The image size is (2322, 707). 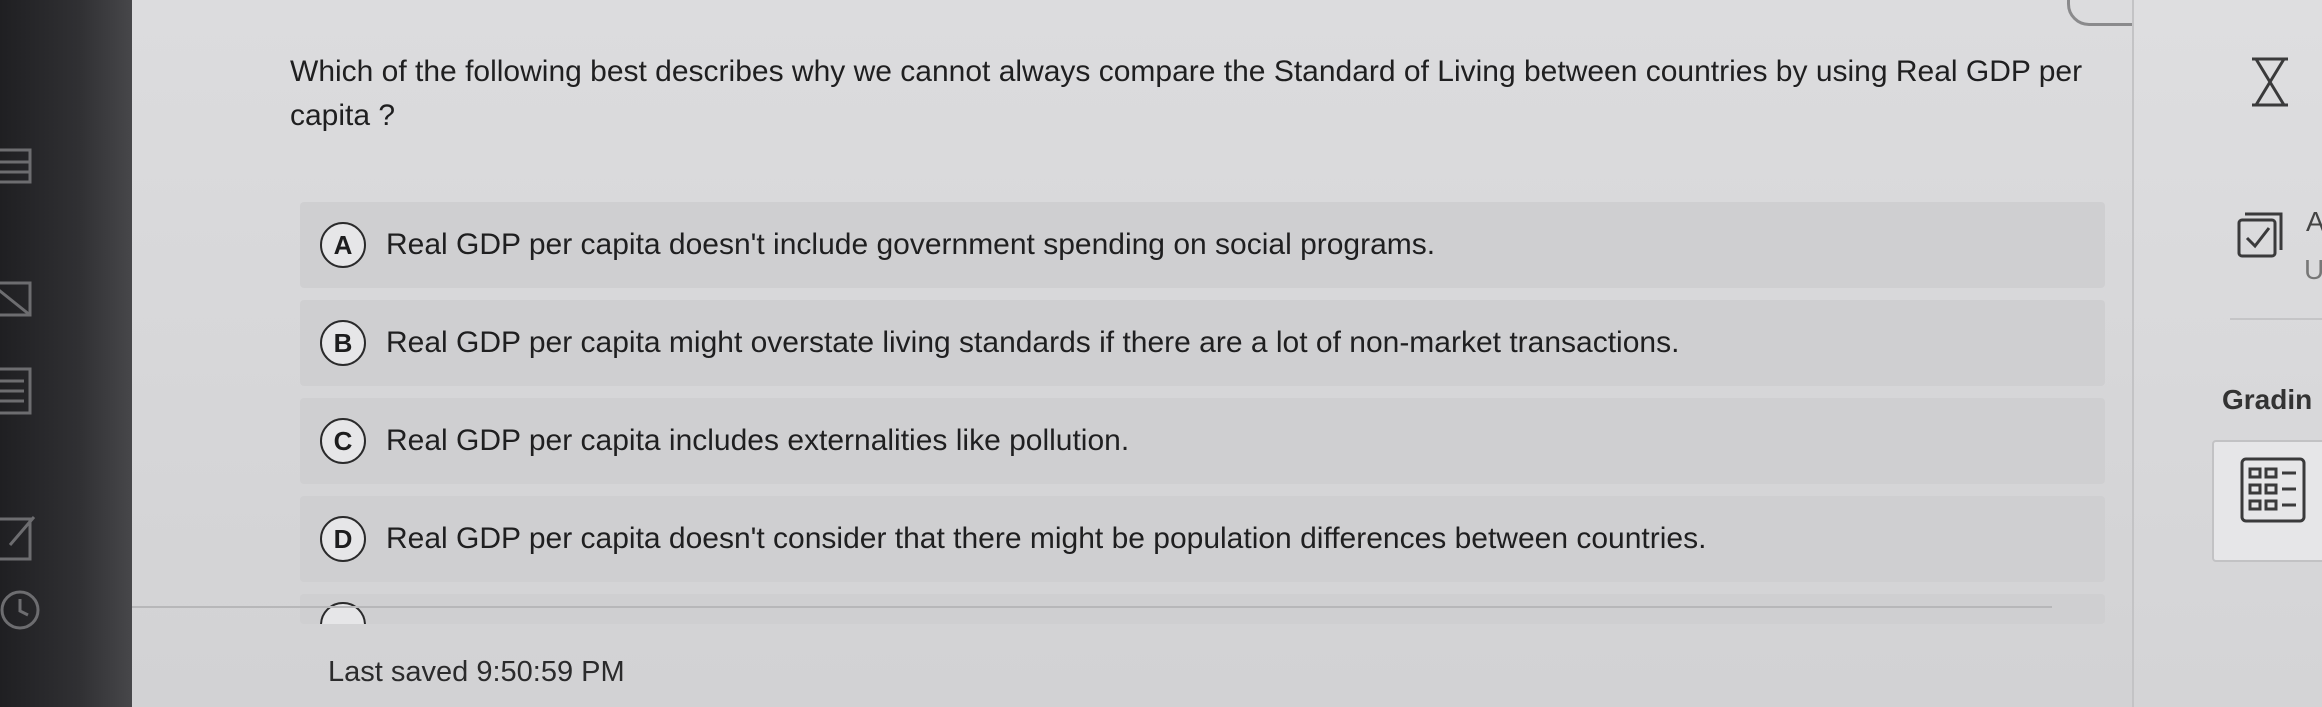 What do you see at coordinates (30, 390) in the screenshot?
I see `document-icon` at bounding box center [30, 390].